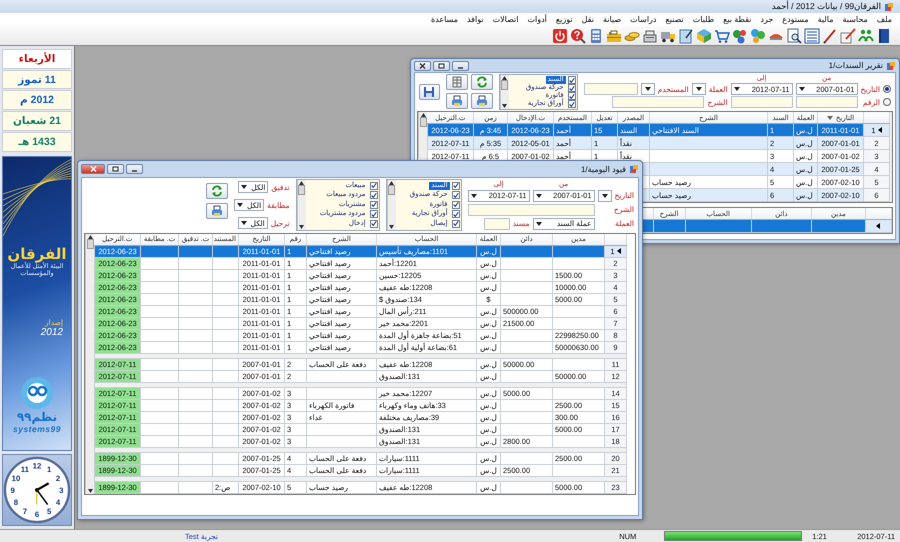  Describe the element at coordinates (43, 486) in the screenshot. I see `hour-hand` at that location.